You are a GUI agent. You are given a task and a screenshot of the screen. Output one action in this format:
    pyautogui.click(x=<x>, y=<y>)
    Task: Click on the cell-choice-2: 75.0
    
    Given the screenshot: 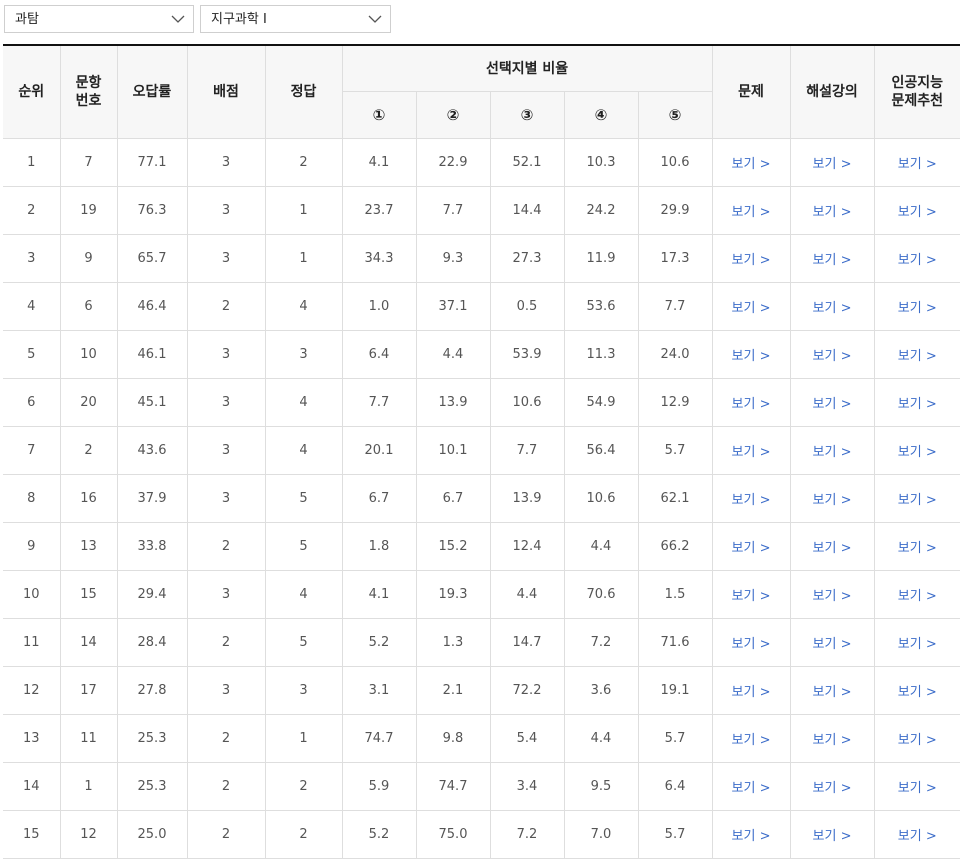 What is the action you would take?
    pyautogui.click(x=453, y=834)
    